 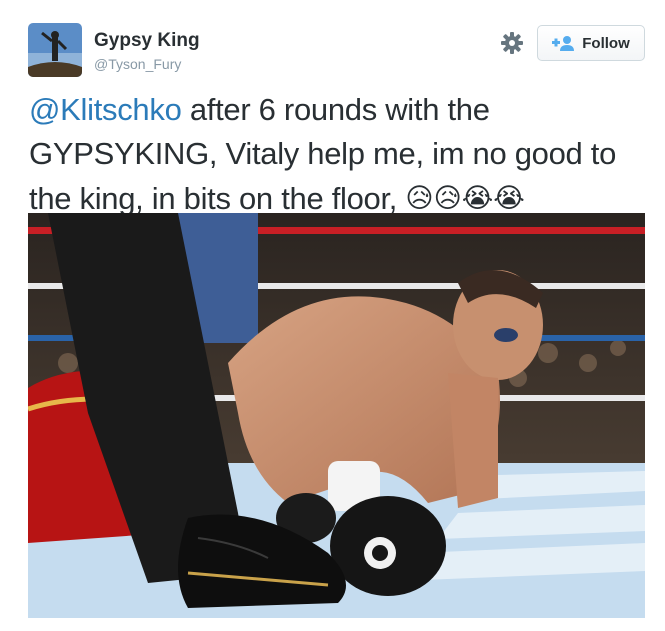 I want to click on follow-button: Follow, so click(x=591, y=43).